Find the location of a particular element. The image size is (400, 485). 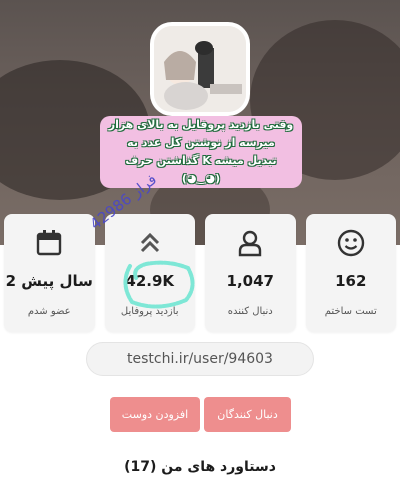

stat-card-tests: 162 تست ساختم is located at coordinates (350, 273).